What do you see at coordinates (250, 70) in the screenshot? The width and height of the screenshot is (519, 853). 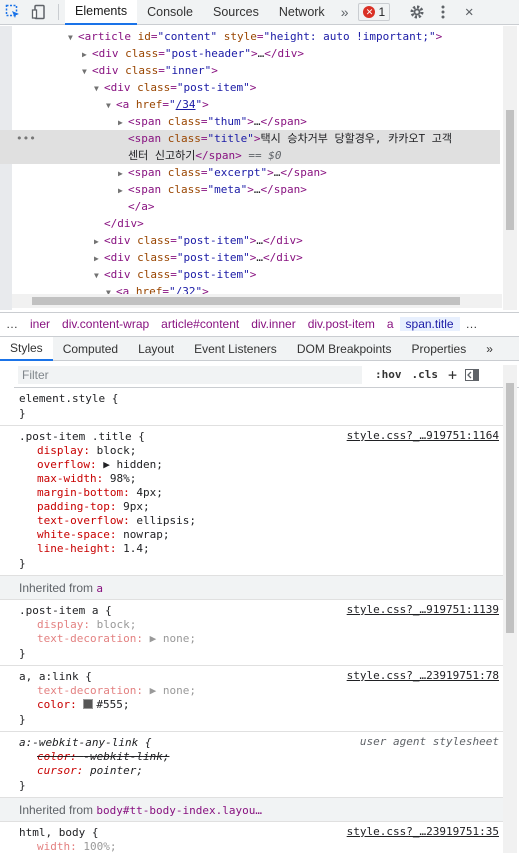 I see `dom-node: ▼ <div class="inner">` at bounding box center [250, 70].